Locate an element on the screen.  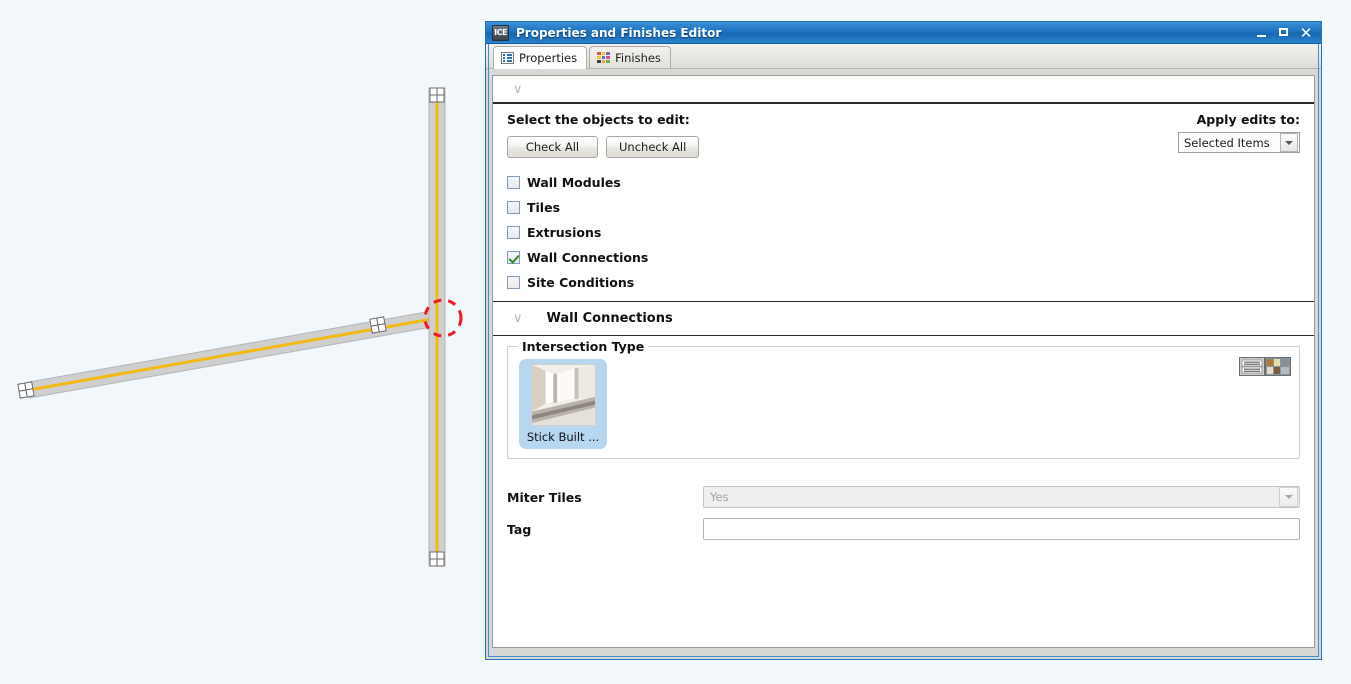
checkbox-row-extrusions: Extrusions is located at coordinates (903, 232).